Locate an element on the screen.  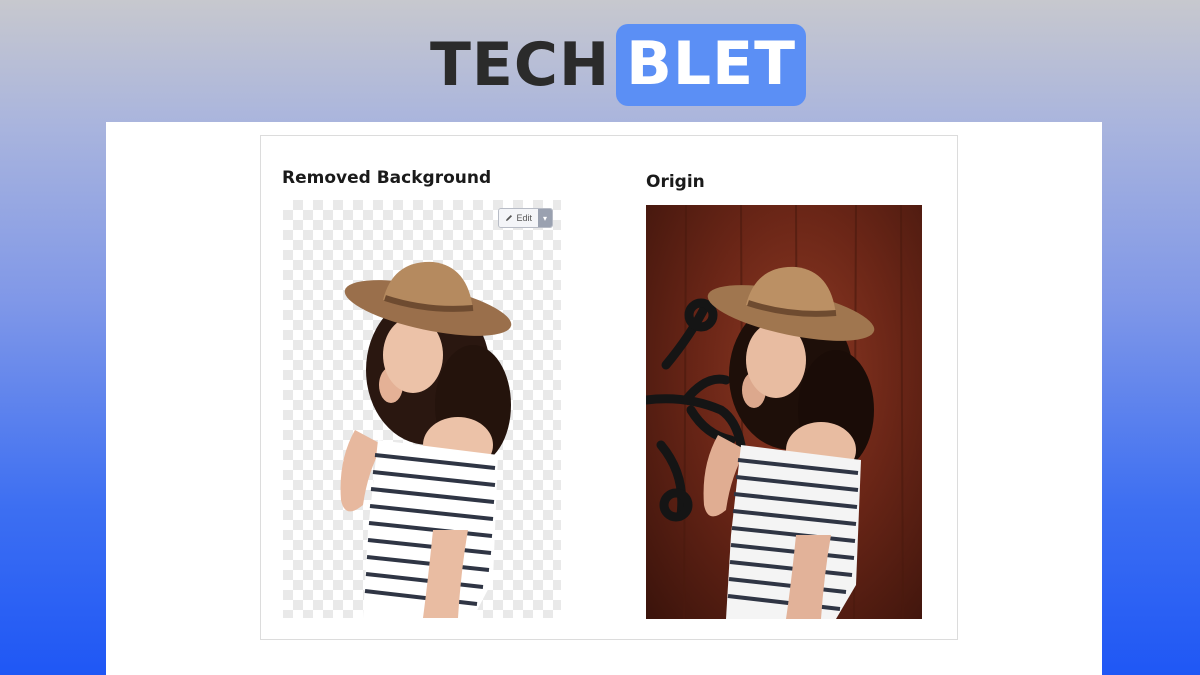
removed-background-title: Removed Background is located at coordinates (387, 178).